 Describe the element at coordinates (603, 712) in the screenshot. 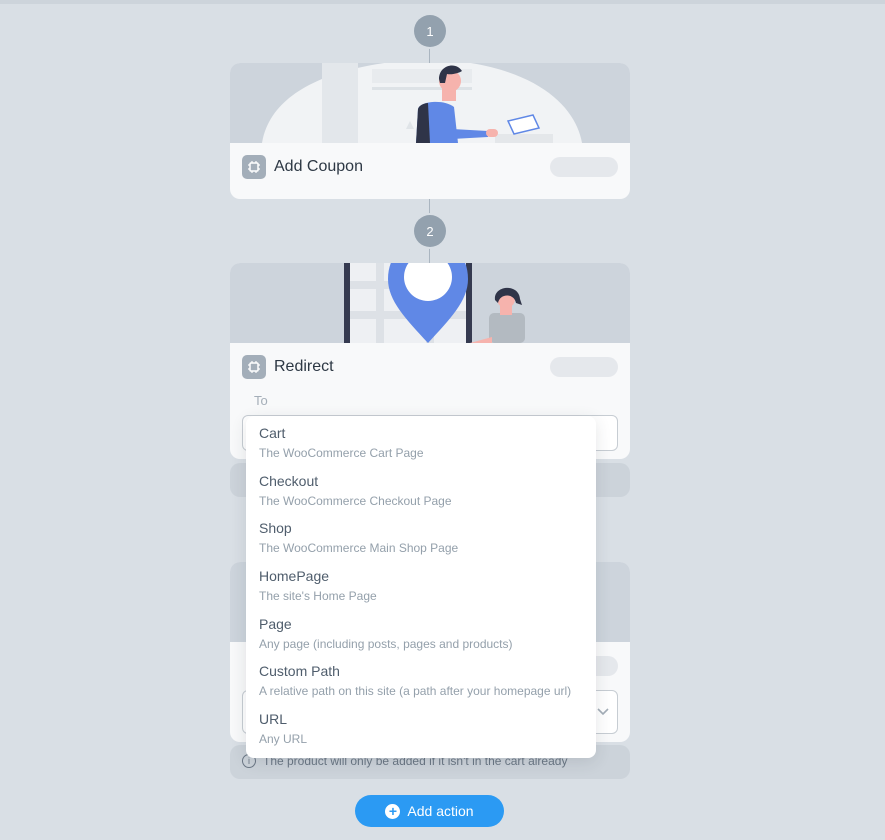

I see `chevron-down-icon` at that location.